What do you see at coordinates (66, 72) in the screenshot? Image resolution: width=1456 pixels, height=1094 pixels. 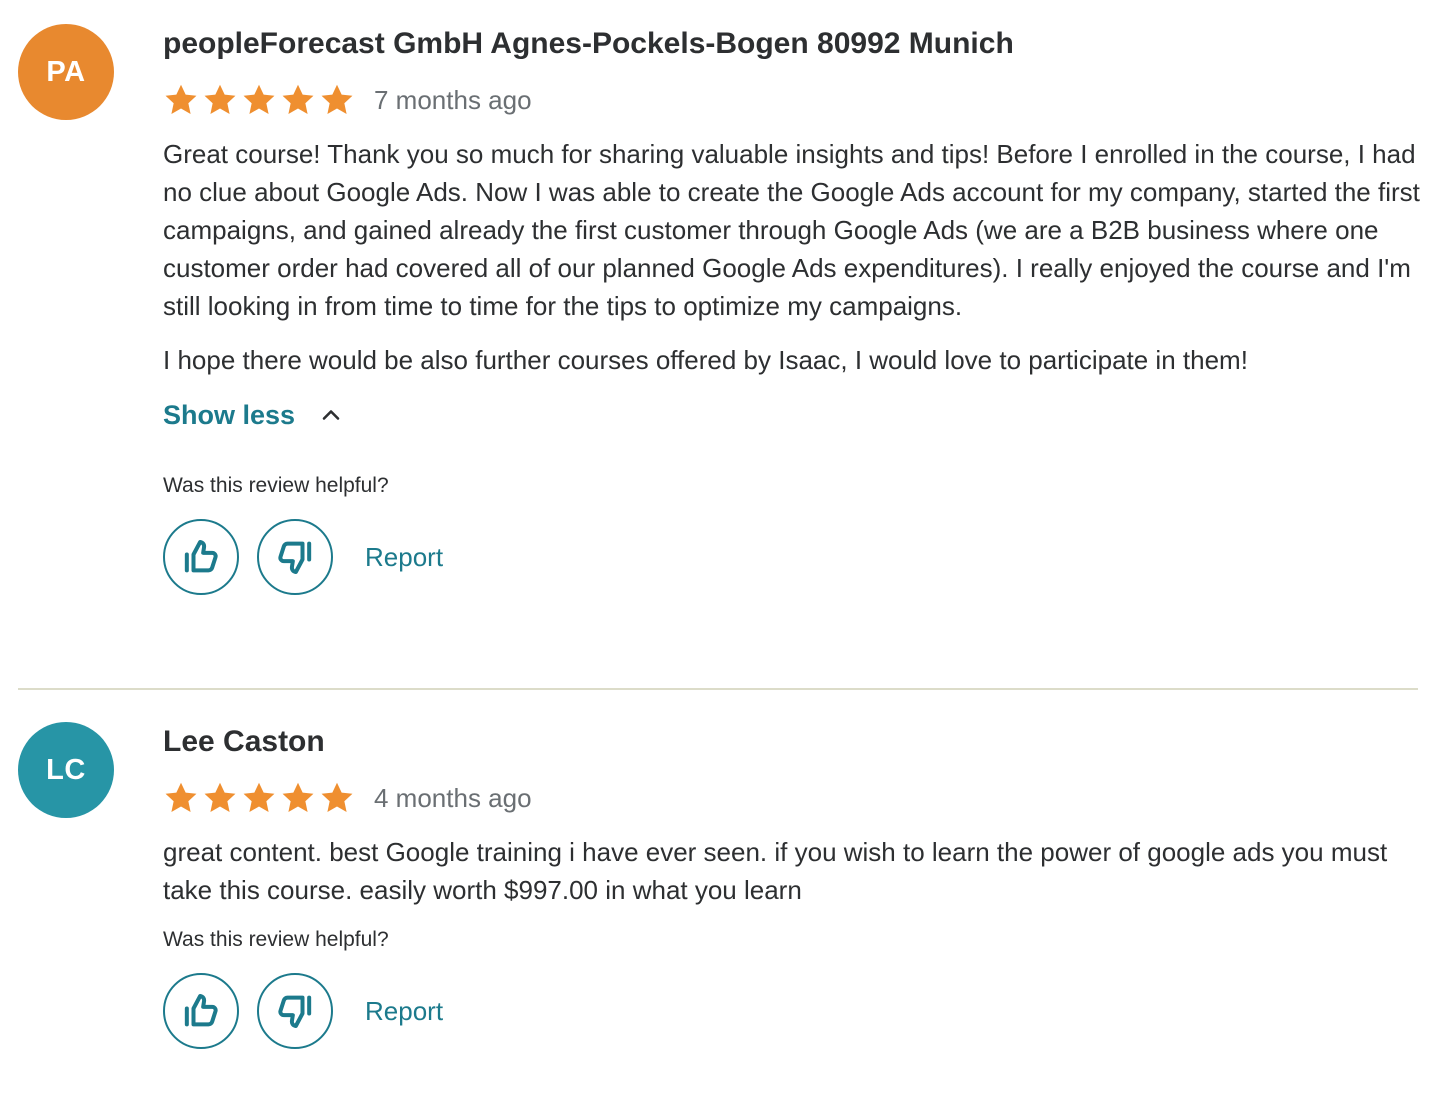 I see `avatar: PA` at bounding box center [66, 72].